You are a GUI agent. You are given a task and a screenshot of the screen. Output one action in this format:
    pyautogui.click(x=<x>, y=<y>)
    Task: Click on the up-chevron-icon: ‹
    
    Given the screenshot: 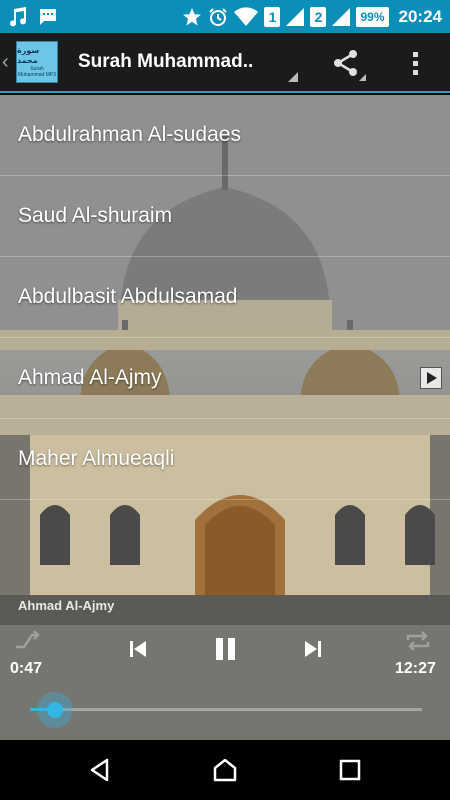 What is the action you would take?
    pyautogui.click(x=8, y=62)
    